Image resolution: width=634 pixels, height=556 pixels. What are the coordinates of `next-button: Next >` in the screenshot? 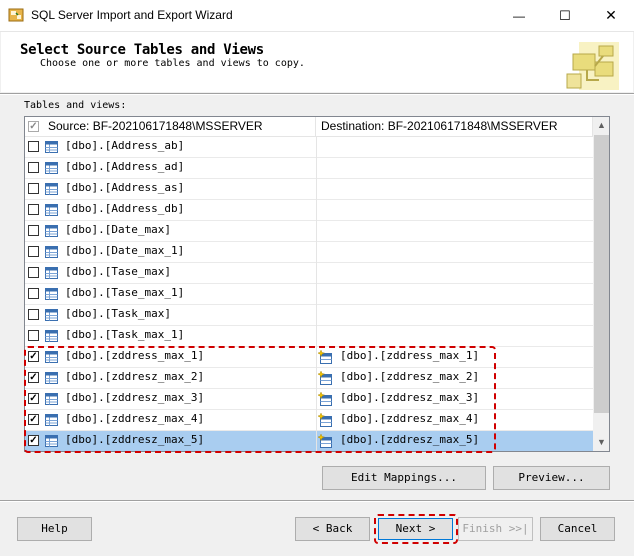 It's located at (415, 529).